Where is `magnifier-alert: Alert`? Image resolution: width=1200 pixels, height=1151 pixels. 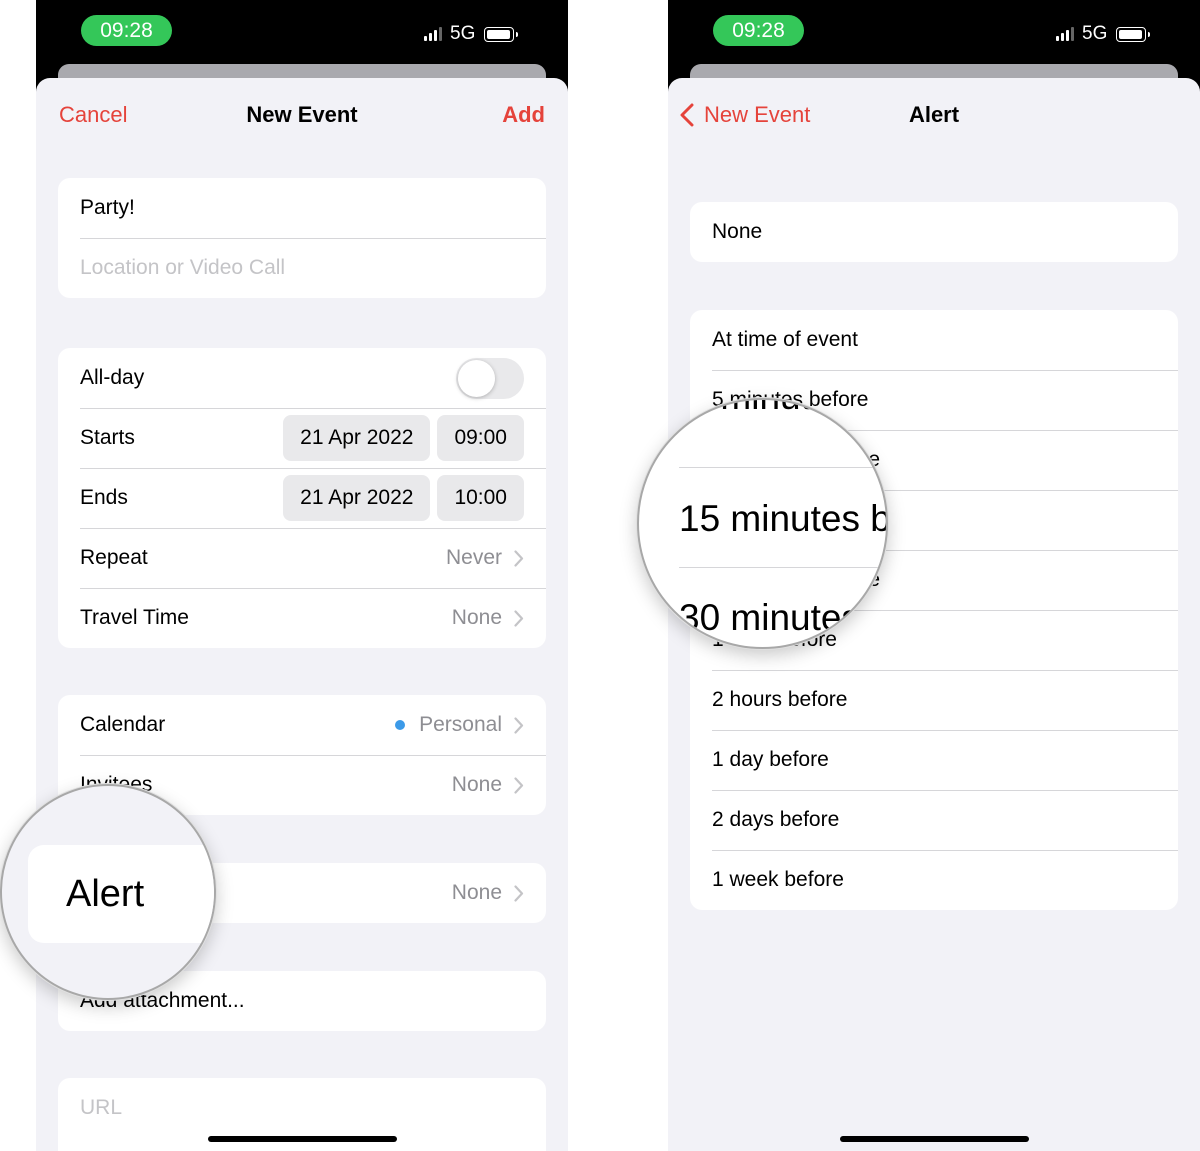 magnifier-alert: Alert is located at coordinates (108, 892).